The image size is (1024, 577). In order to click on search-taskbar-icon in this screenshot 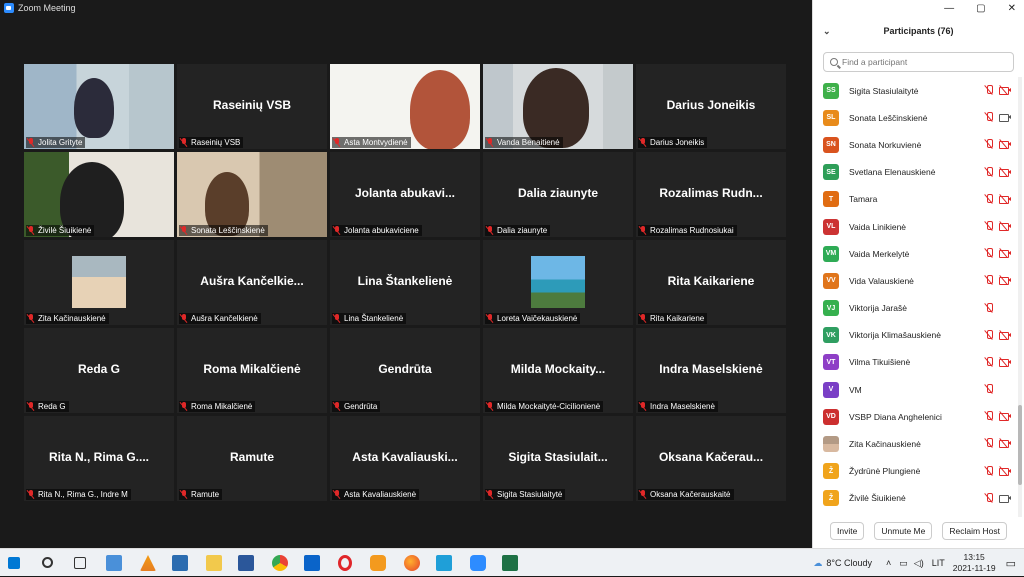, I will do `click(47, 562)`.